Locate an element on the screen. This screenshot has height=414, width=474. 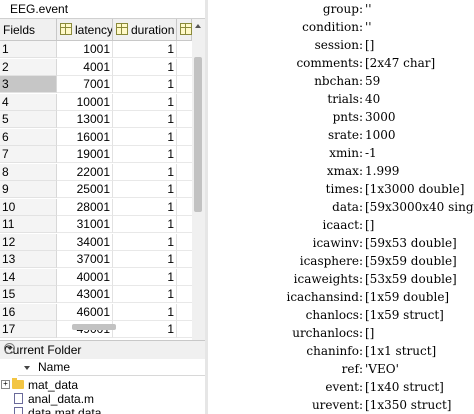
column-header-latency: latency is located at coordinates (85, 30).